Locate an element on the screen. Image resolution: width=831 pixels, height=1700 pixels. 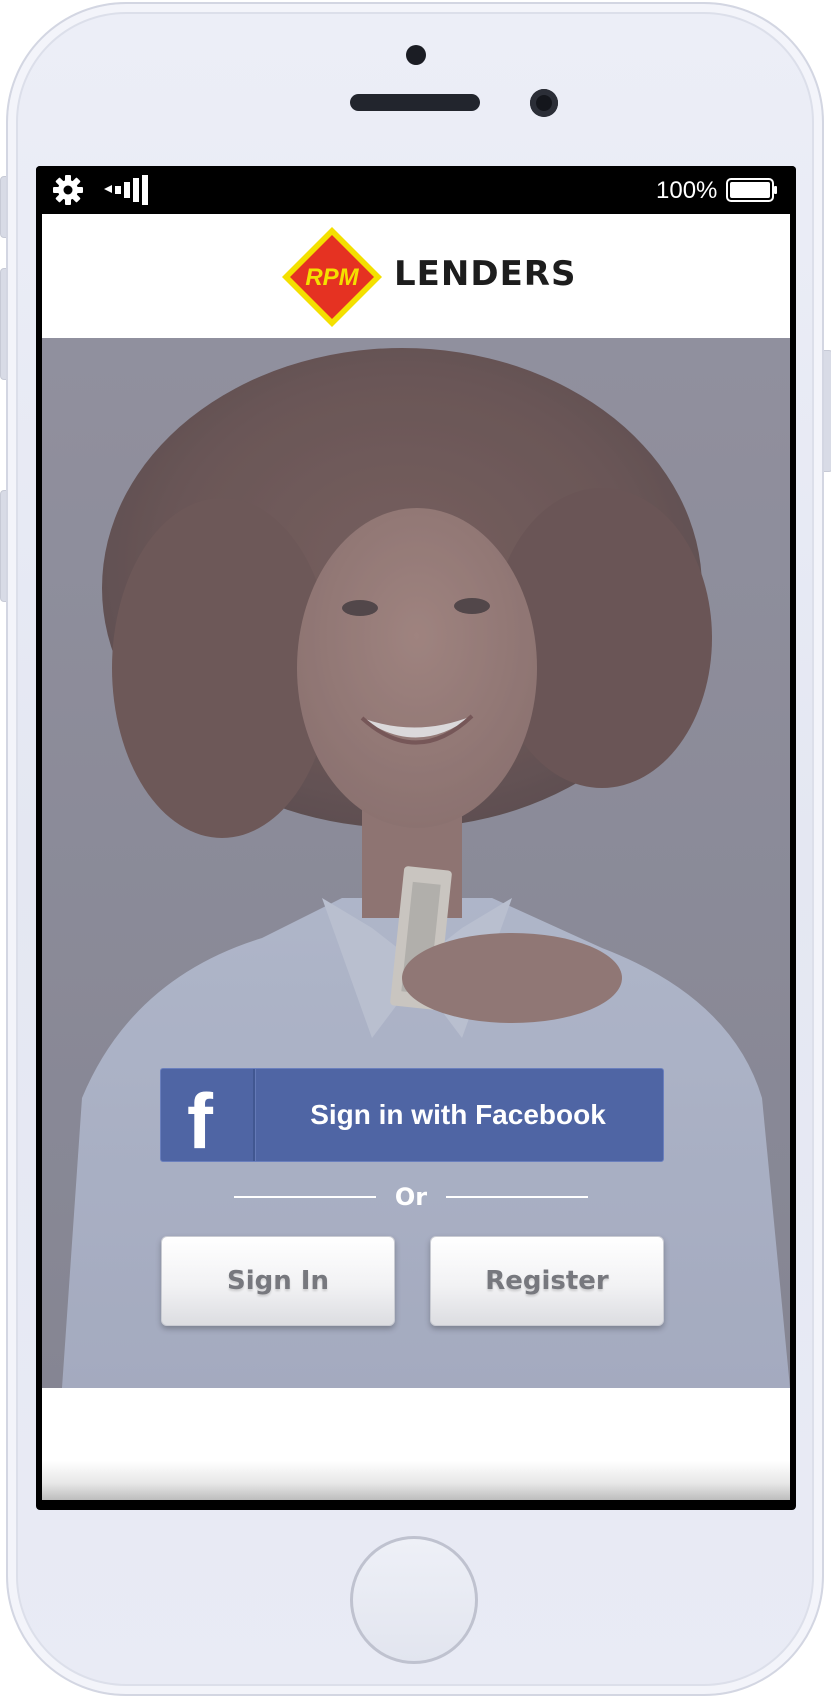
front-camera is located at coordinates (544, 103).